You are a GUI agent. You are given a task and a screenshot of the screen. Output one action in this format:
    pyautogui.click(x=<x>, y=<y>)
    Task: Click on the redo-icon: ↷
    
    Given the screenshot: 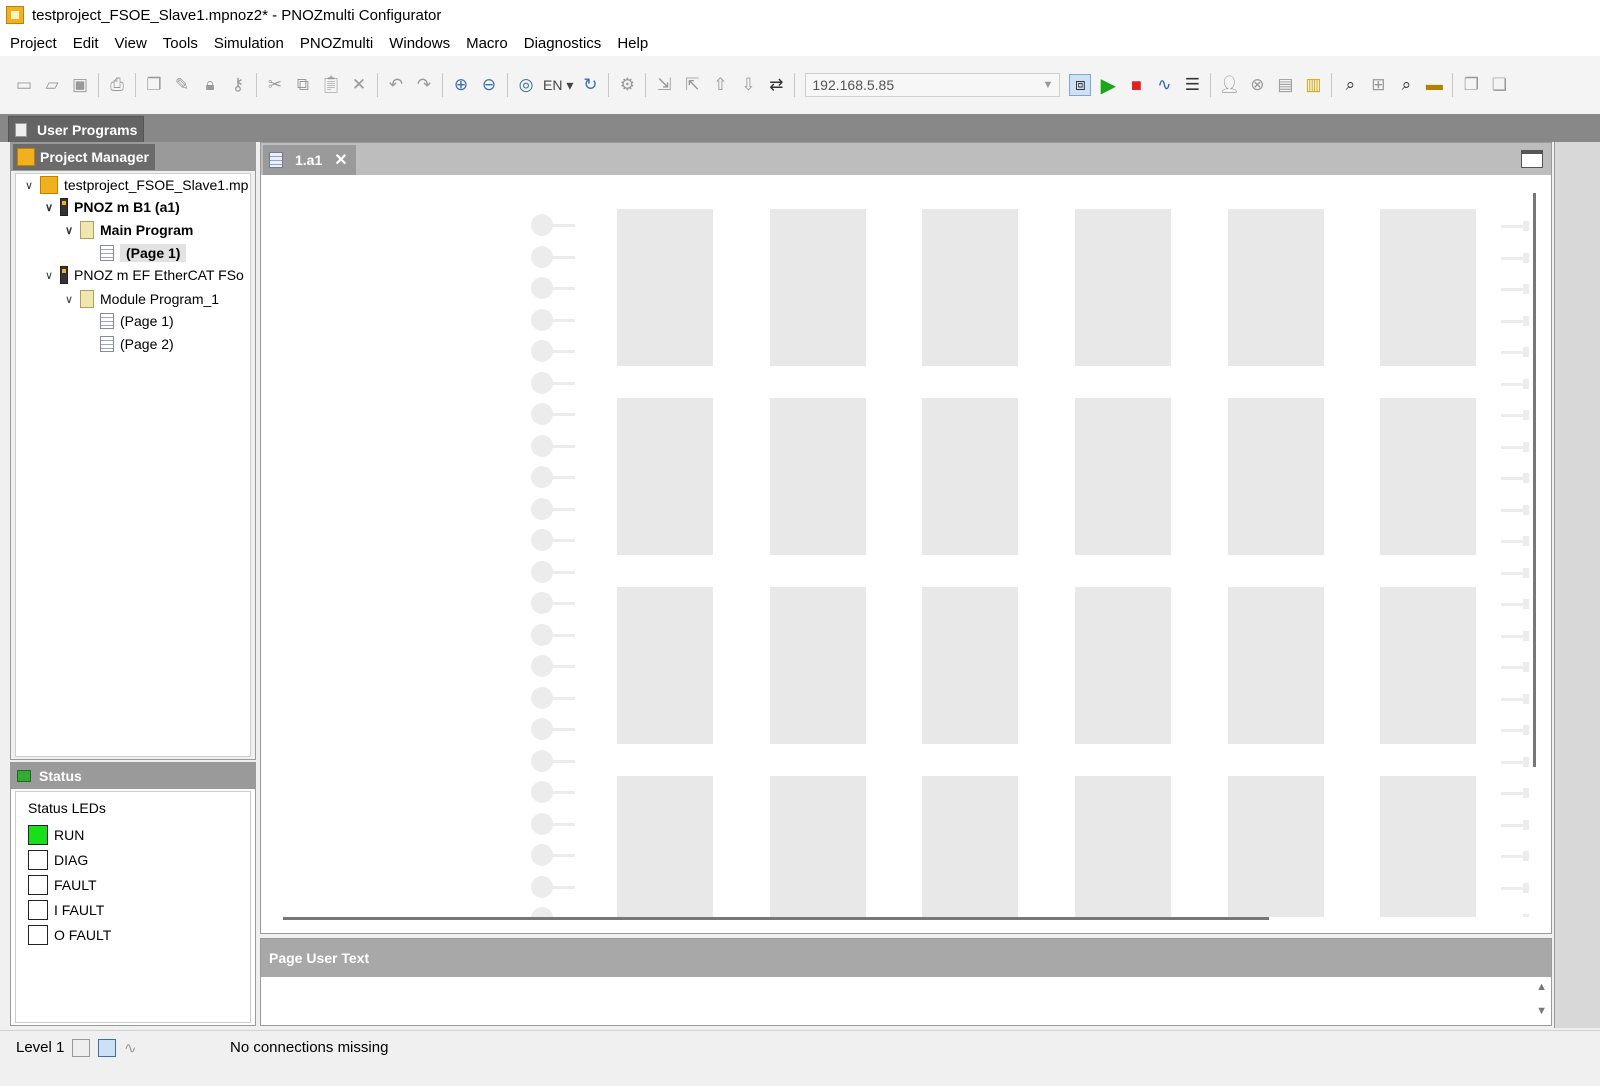 What is the action you would take?
    pyautogui.click(x=424, y=85)
    